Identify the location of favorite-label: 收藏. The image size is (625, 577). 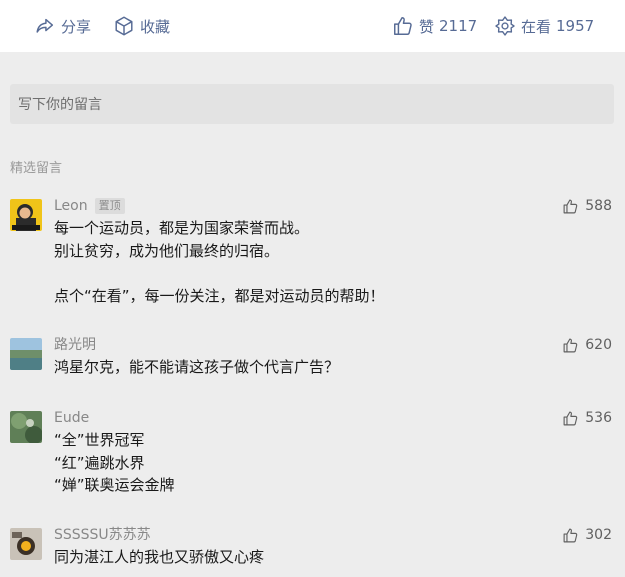
(155, 26).